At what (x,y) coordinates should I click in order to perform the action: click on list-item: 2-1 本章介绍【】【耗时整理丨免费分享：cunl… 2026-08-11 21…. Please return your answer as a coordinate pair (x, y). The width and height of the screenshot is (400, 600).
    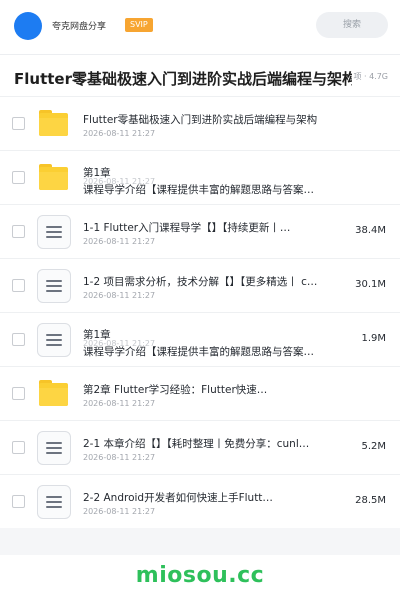
    Looking at the image, I should click on (200, 447).